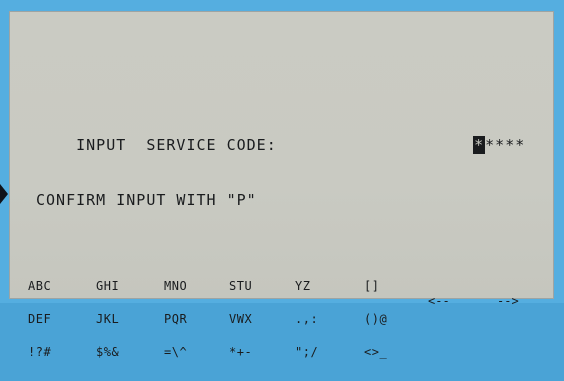 The width and height of the screenshot is (564, 381). I want to click on service-code-input: *****, so click(479, 145).